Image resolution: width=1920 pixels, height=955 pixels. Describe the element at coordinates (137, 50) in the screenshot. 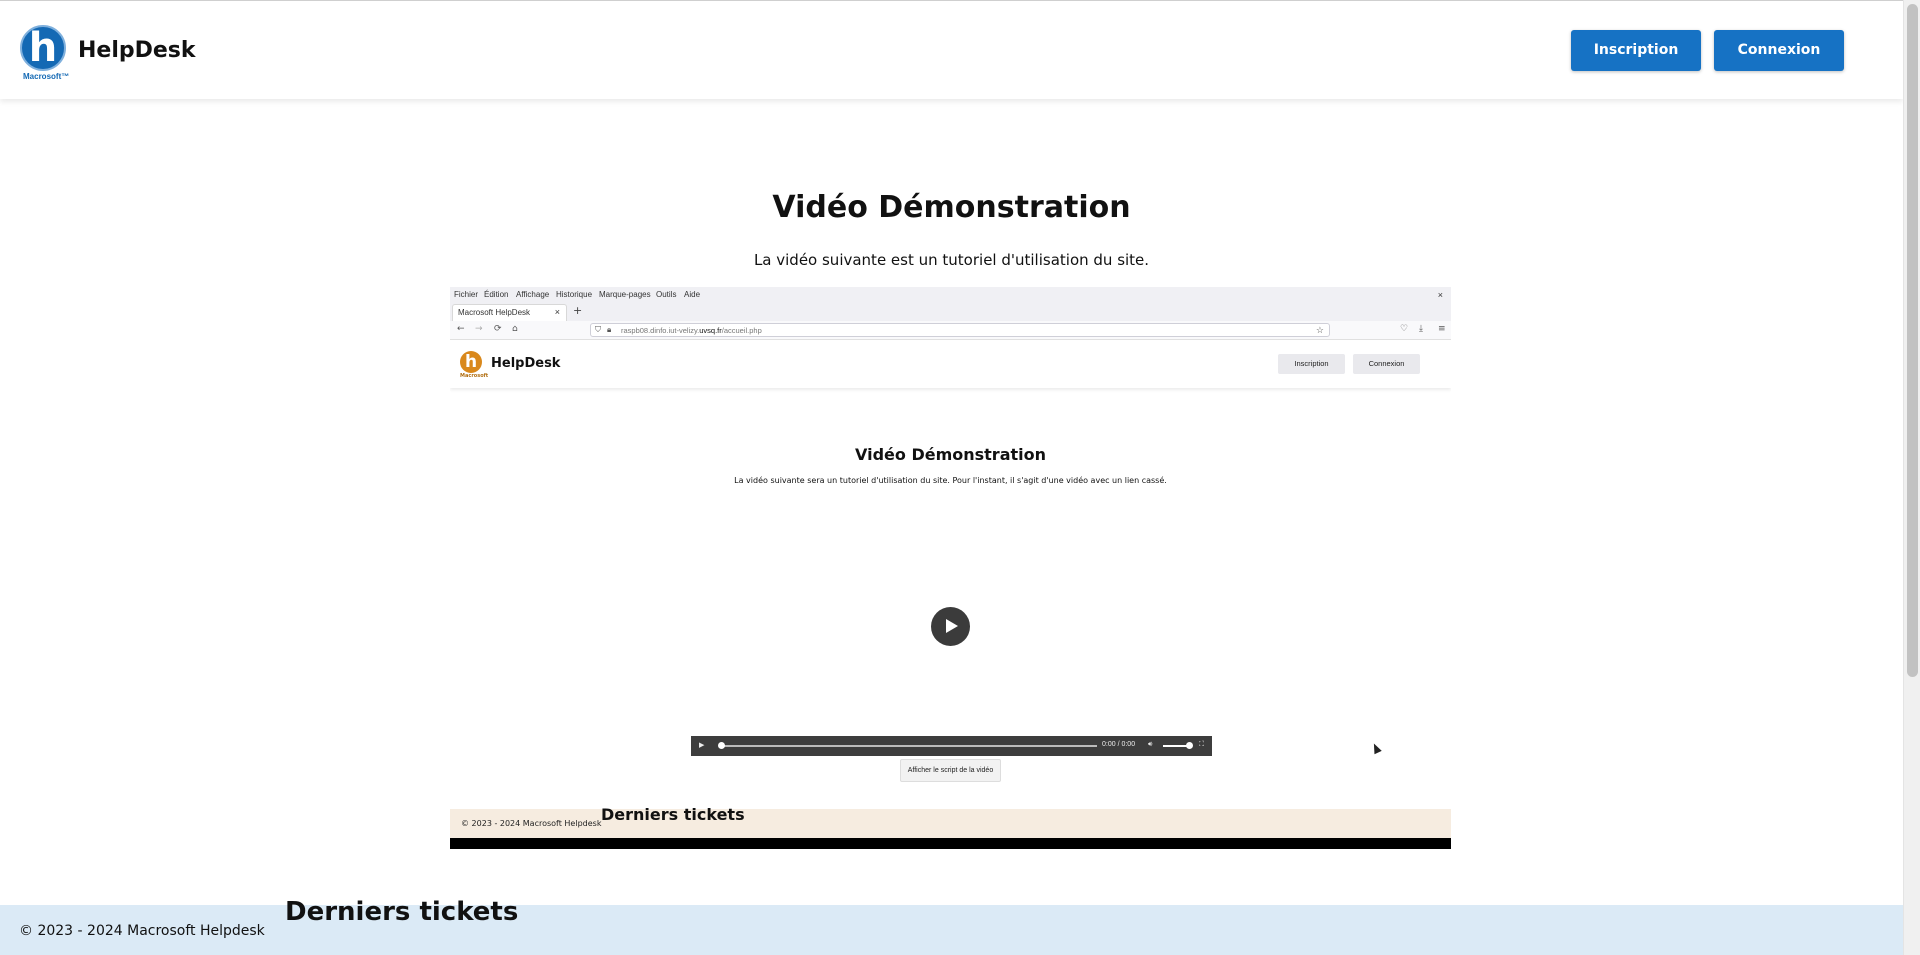

I see `brand-name: HelpDesk` at that location.